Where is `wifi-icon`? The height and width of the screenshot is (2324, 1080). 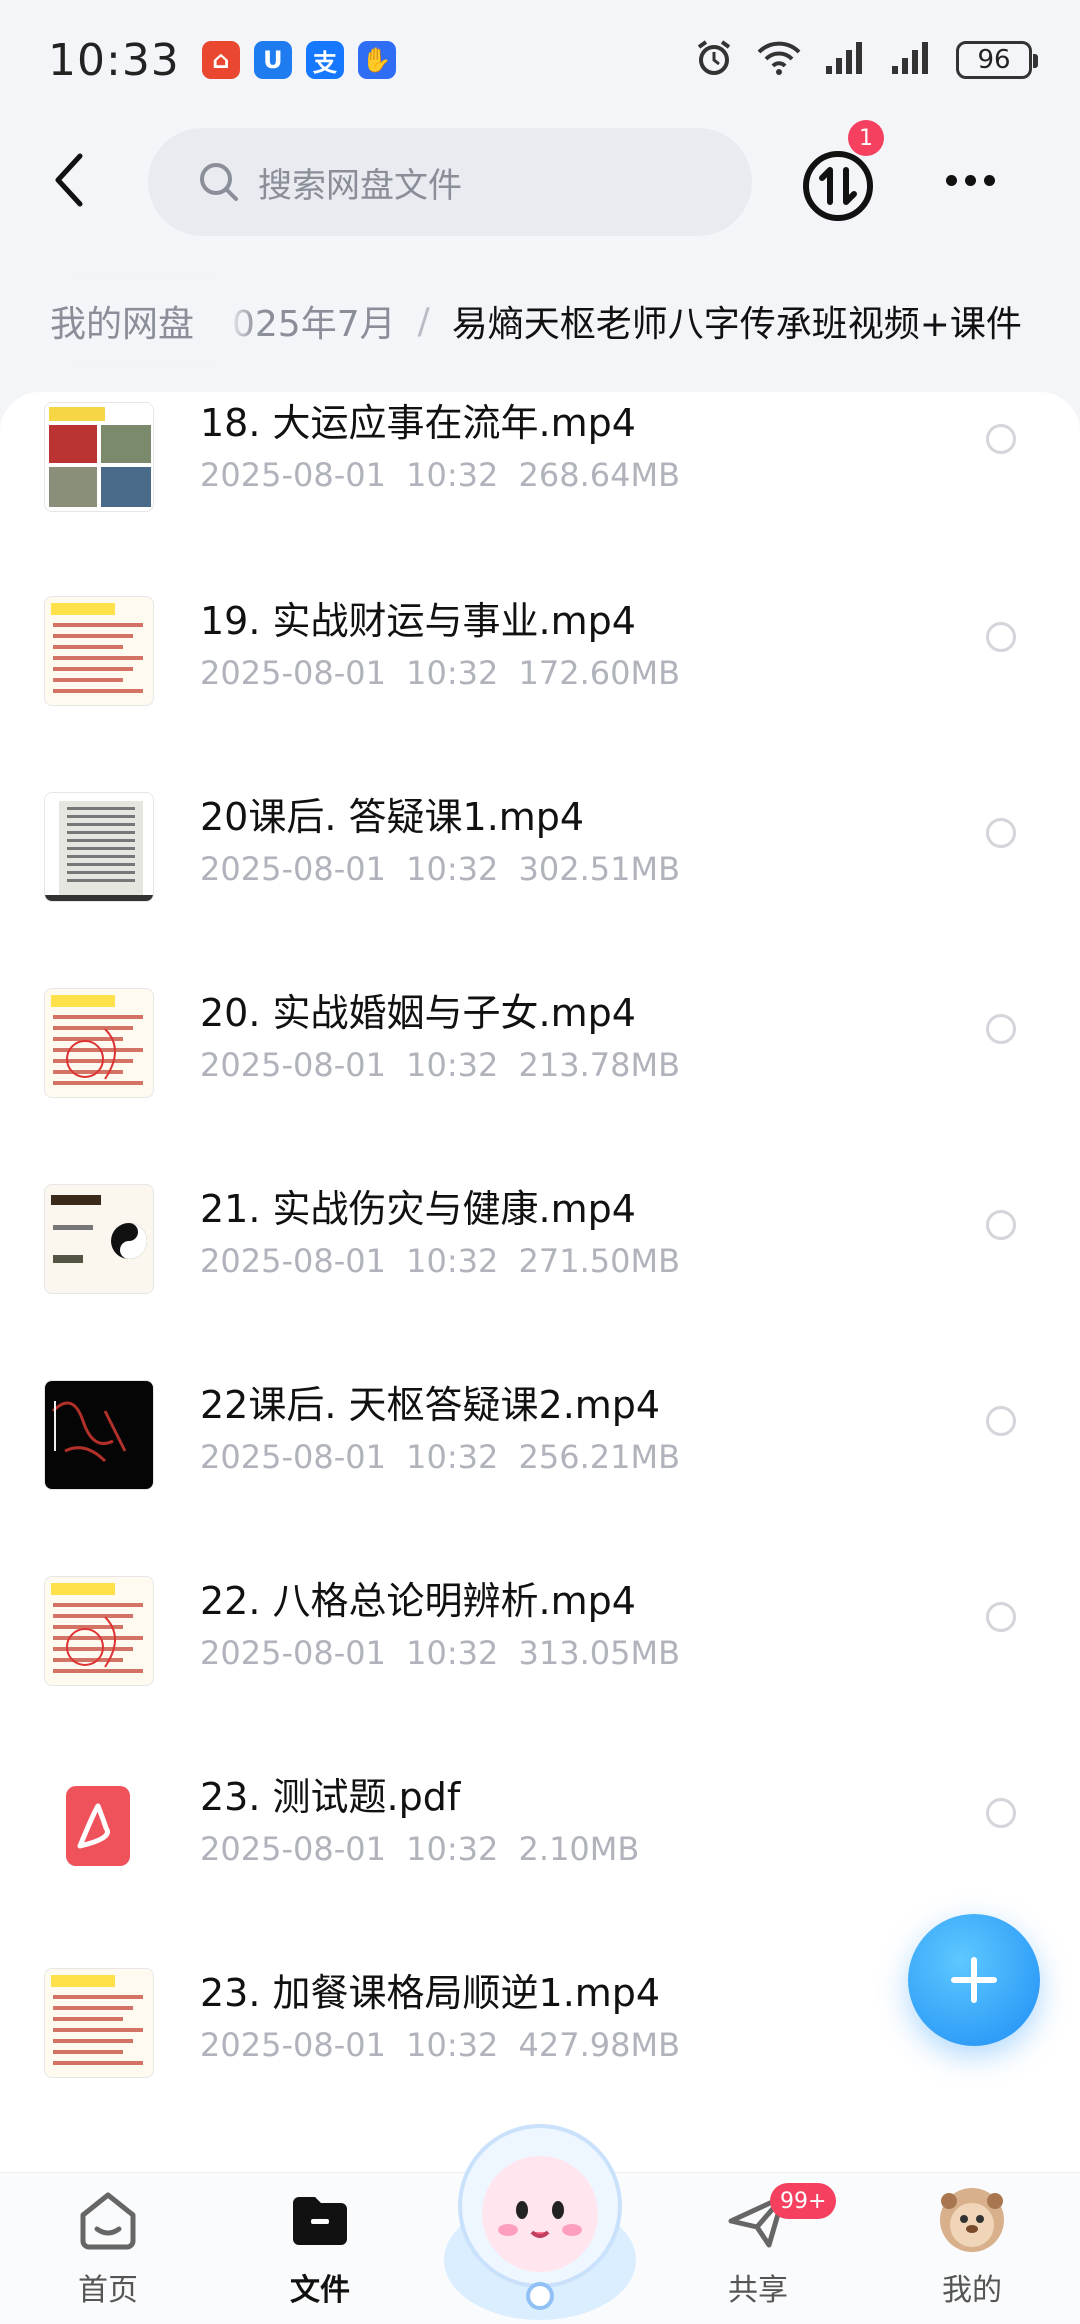 wifi-icon is located at coordinates (779, 60).